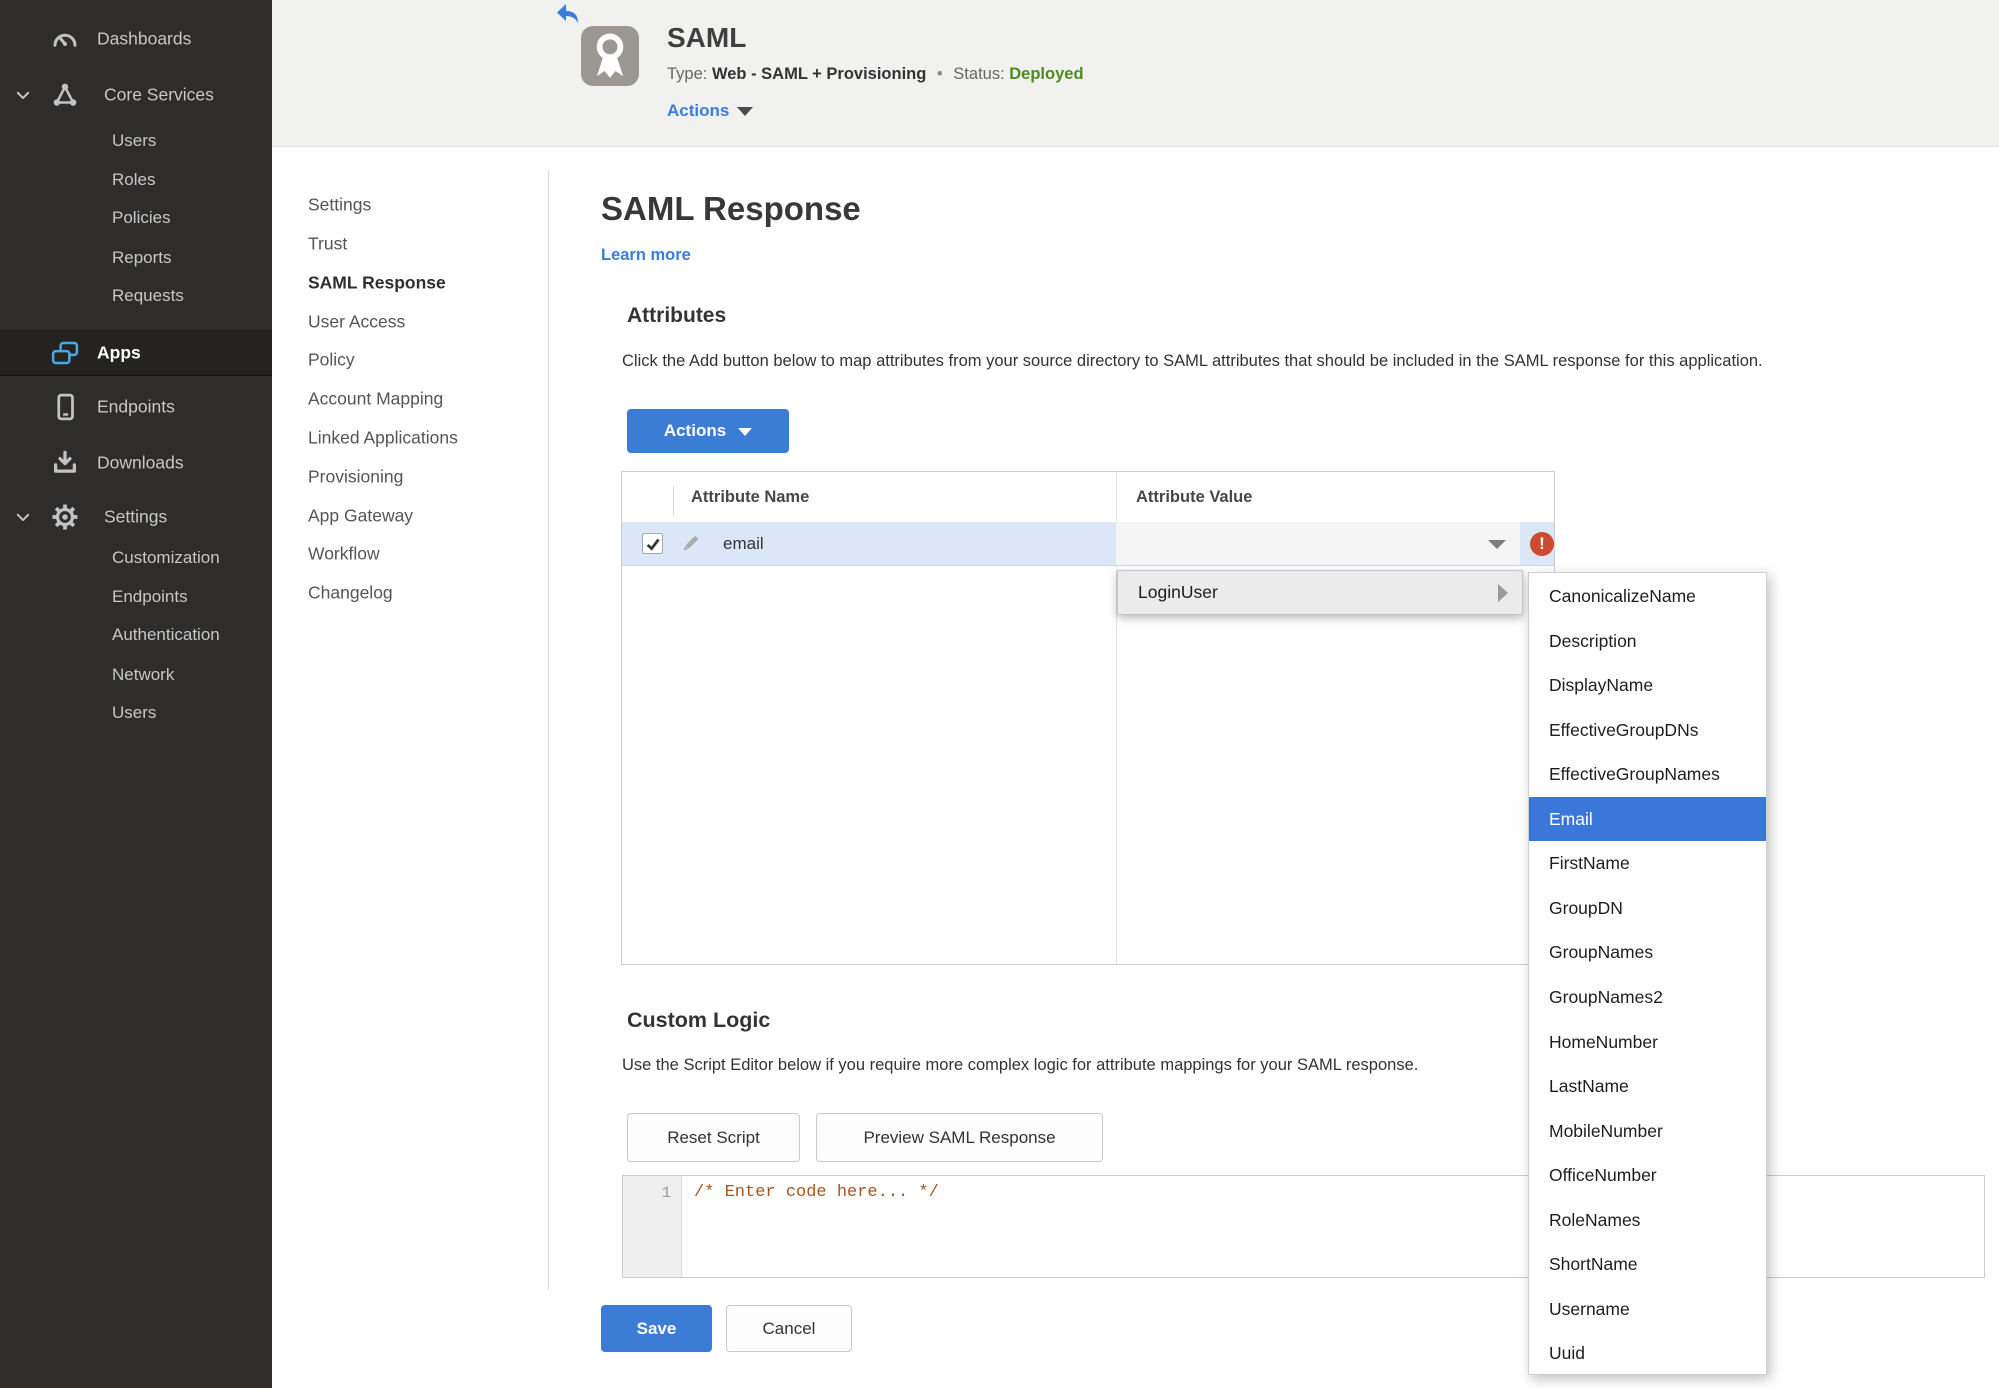 This screenshot has height=1388, width=1999. Describe the element at coordinates (568, 14) in the screenshot. I see `back-arrow-icon` at that location.